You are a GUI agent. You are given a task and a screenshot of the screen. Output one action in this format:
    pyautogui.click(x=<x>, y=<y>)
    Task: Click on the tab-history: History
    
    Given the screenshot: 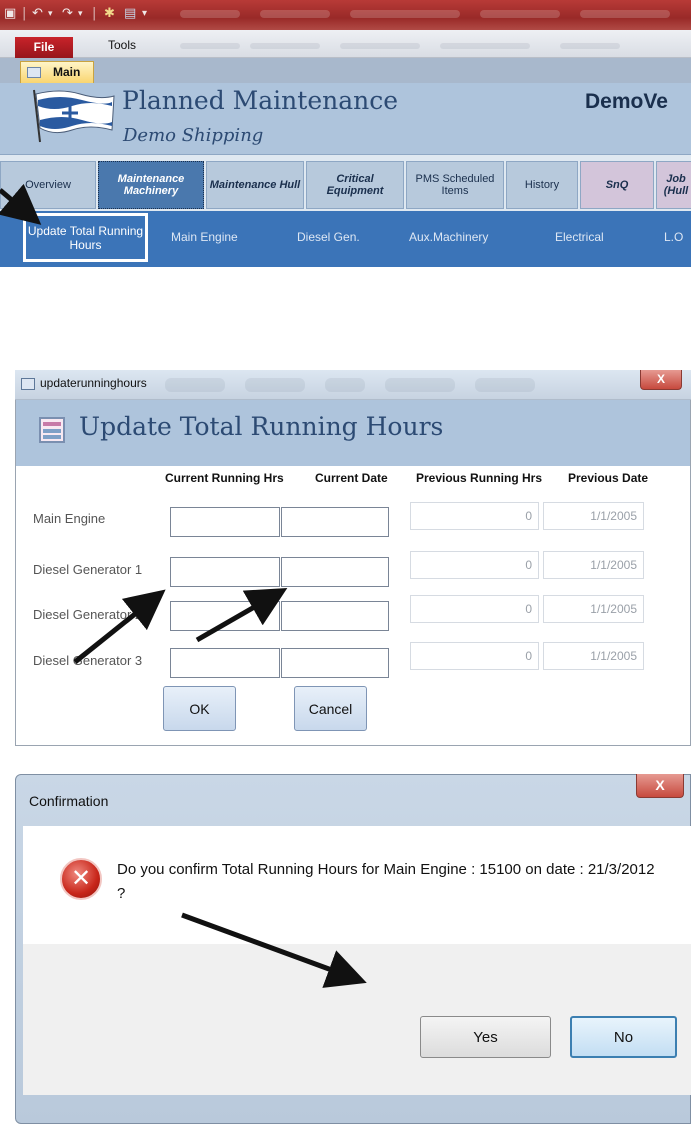 What is the action you would take?
    pyautogui.click(x=542, y=185)
    